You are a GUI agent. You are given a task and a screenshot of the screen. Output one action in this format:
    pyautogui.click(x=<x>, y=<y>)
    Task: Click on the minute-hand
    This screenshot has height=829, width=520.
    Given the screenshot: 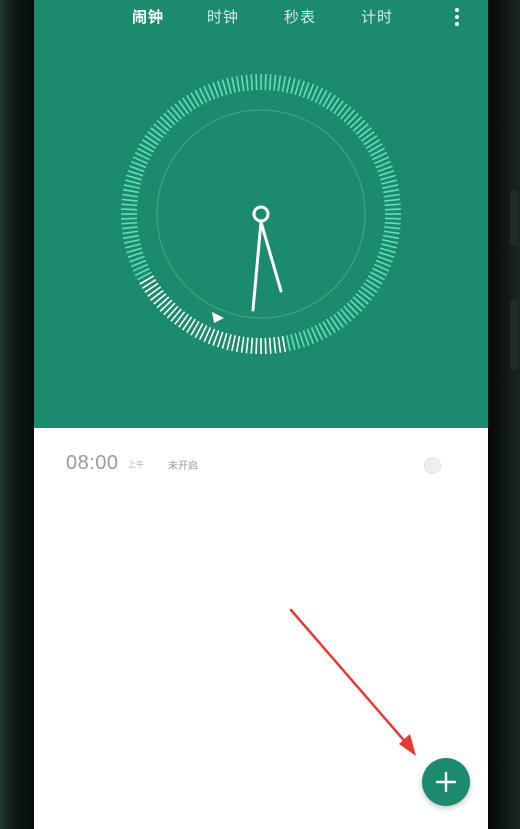 What is the action you would take?
    pyautogui.click(x=257, y=266)
    